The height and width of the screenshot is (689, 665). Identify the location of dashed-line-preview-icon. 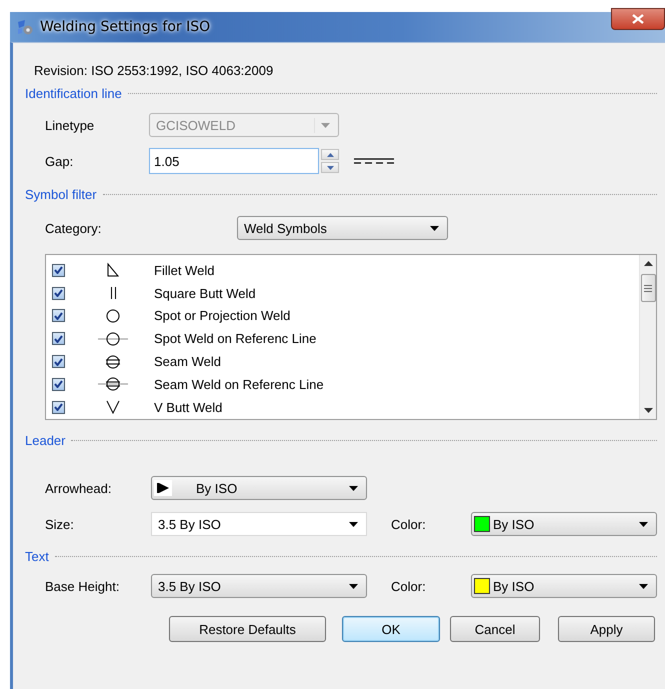
(374, 161).